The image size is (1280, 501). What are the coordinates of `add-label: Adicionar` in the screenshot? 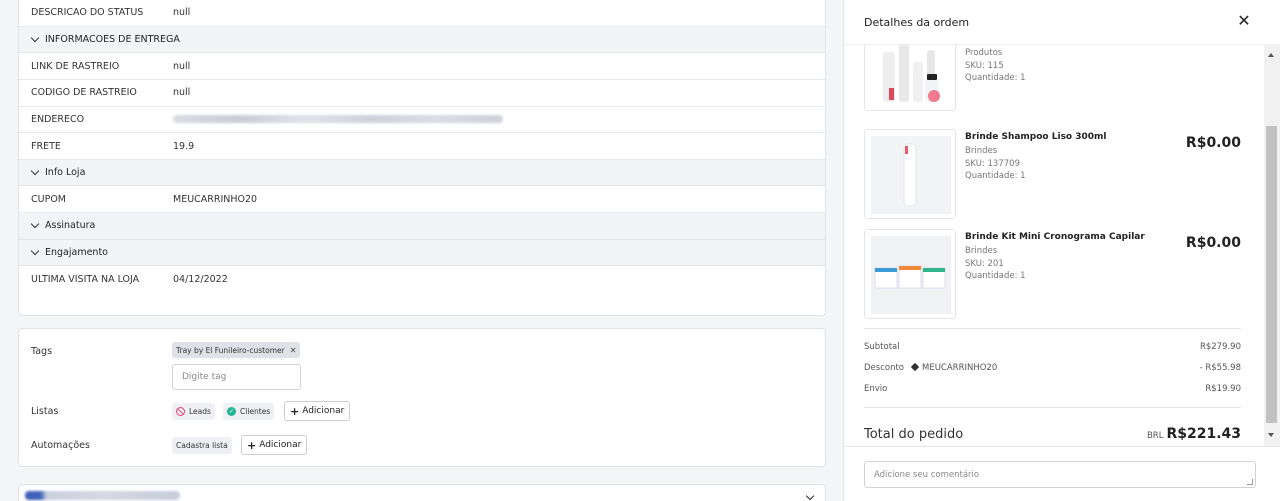 It's located at (323, 411).